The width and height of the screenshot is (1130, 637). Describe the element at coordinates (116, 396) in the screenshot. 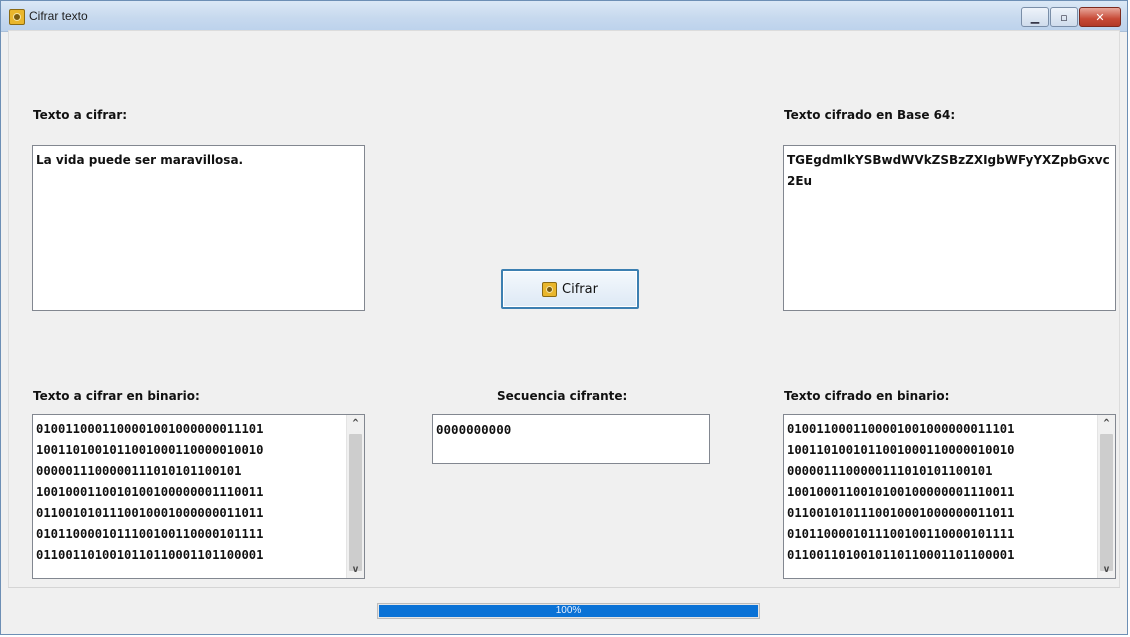

I see `plain-binary-label: Texto a cifrar en binario:` at that location.